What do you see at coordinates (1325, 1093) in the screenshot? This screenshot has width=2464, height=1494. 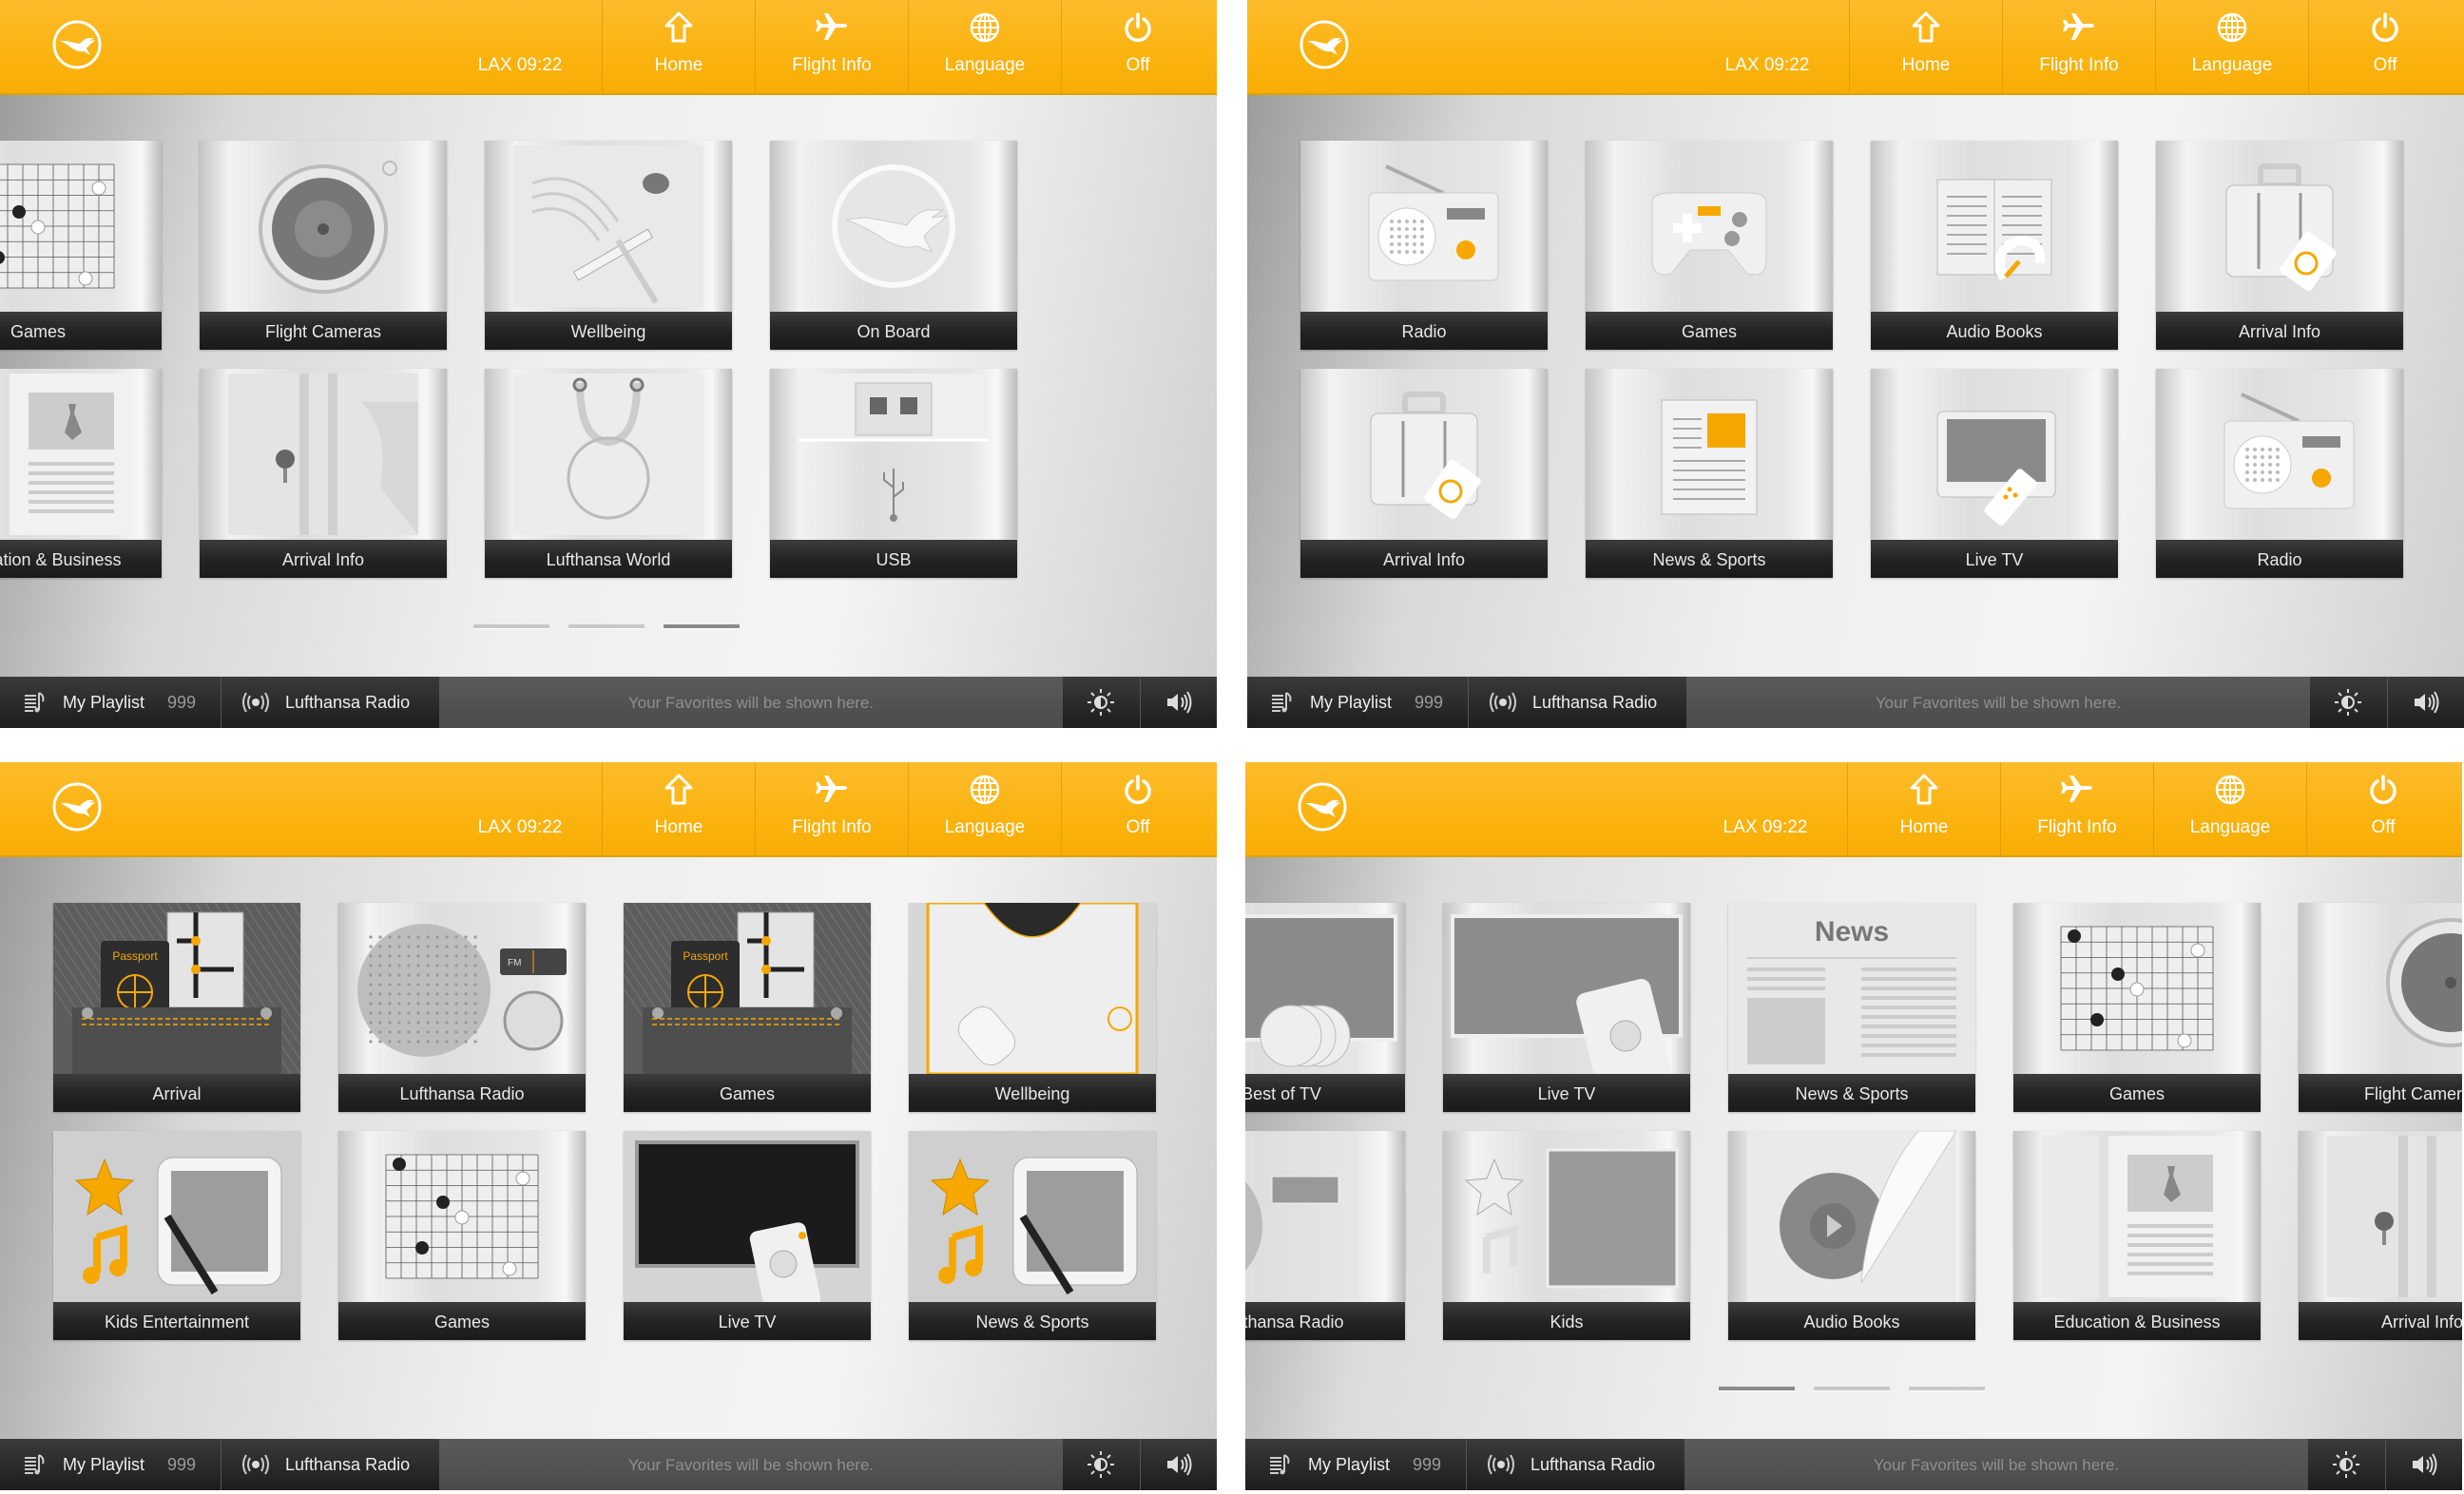 I see `tile-label: Best of TV` at bounding box center [1325, 1093].